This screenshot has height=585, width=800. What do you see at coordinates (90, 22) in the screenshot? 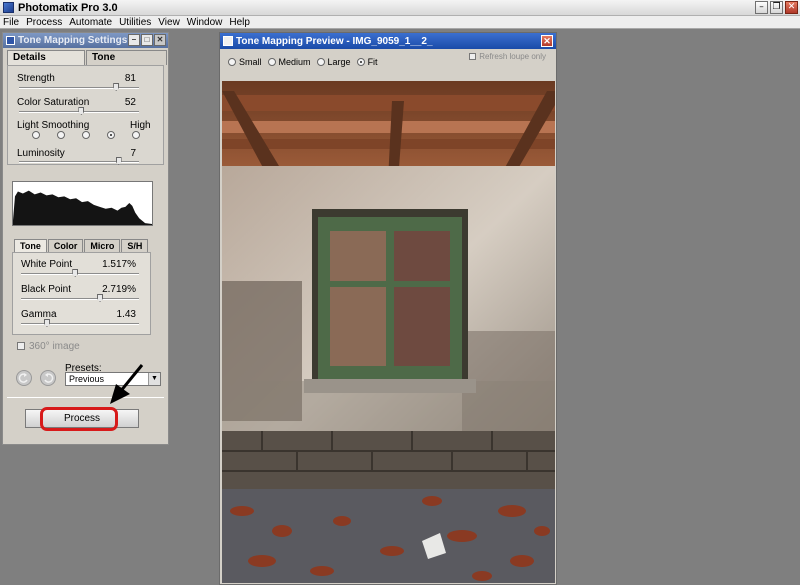
I see `menu-automate: Automate` at bounding box center [90, 22].